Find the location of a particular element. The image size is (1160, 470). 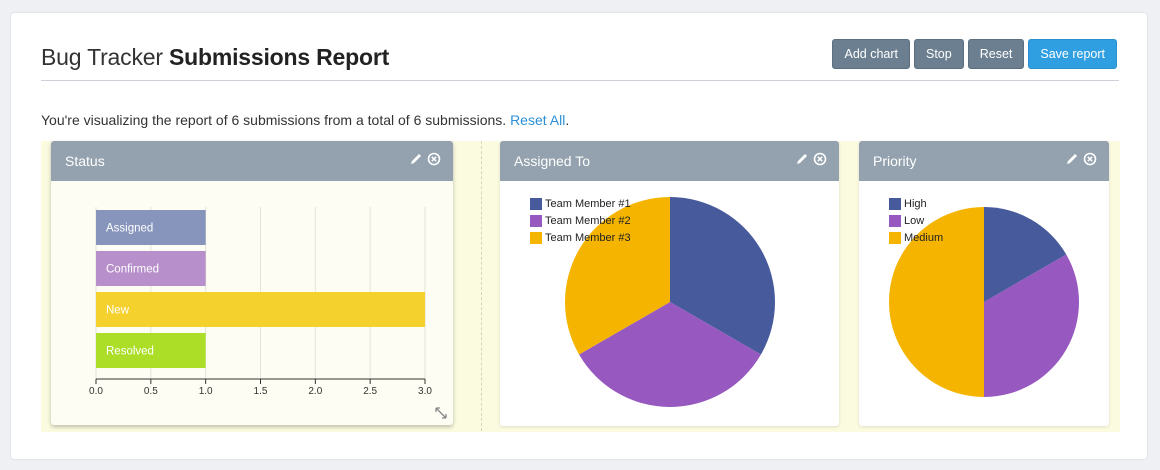

legend-item: Medium is located at coordinates (916, 237).